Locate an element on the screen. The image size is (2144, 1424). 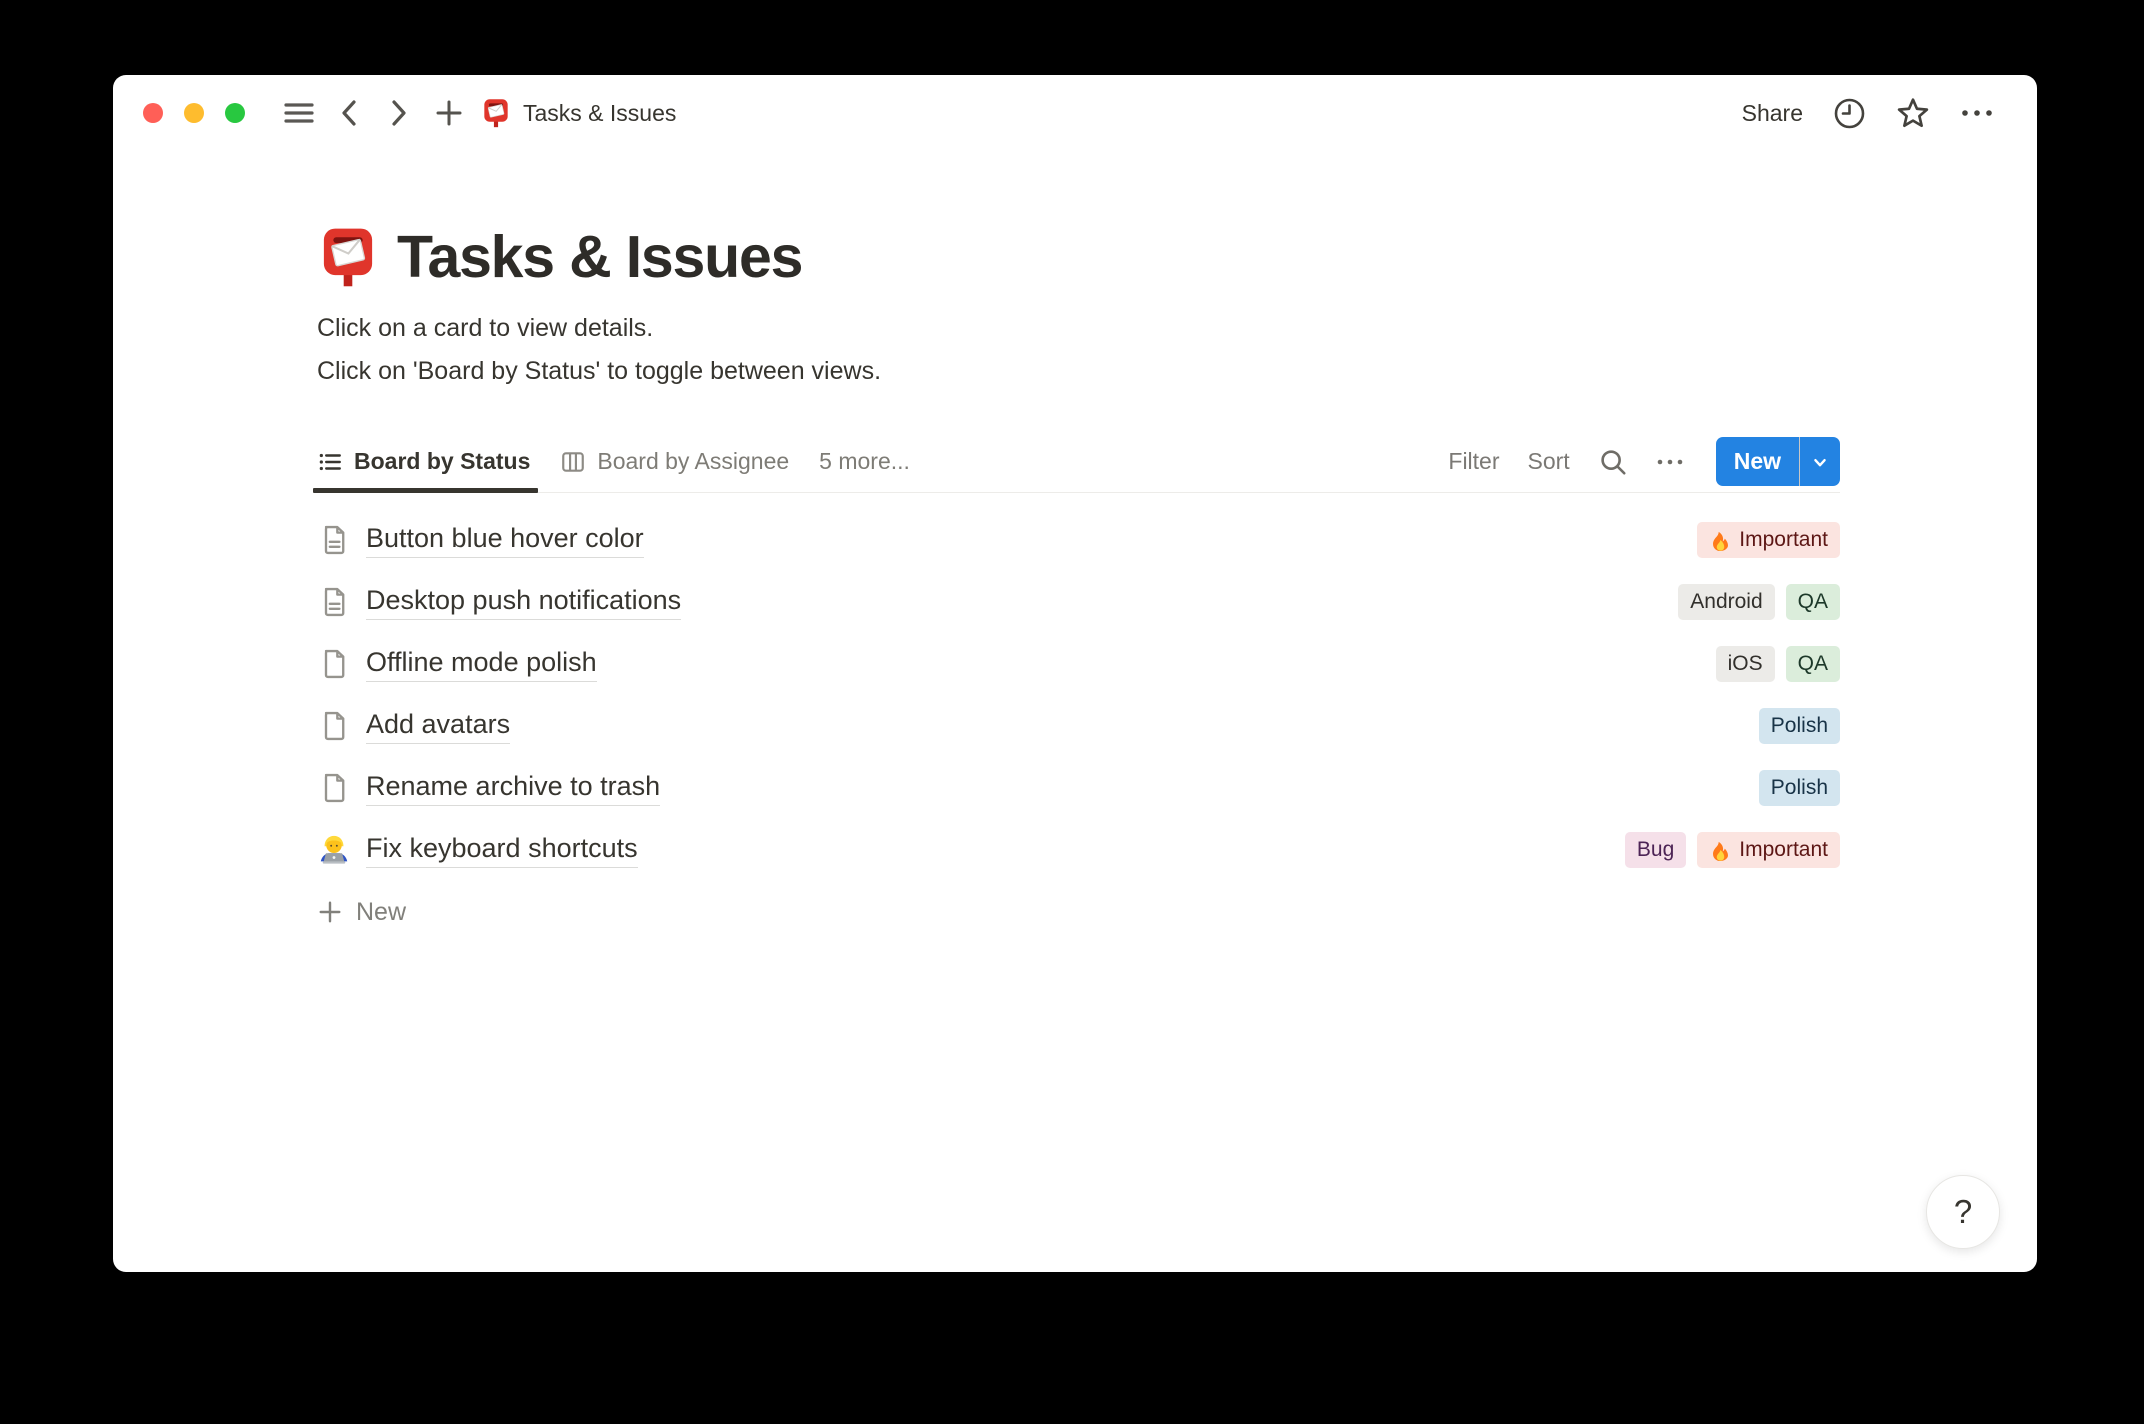
traffic-lights is located at coordinates (194, 113).